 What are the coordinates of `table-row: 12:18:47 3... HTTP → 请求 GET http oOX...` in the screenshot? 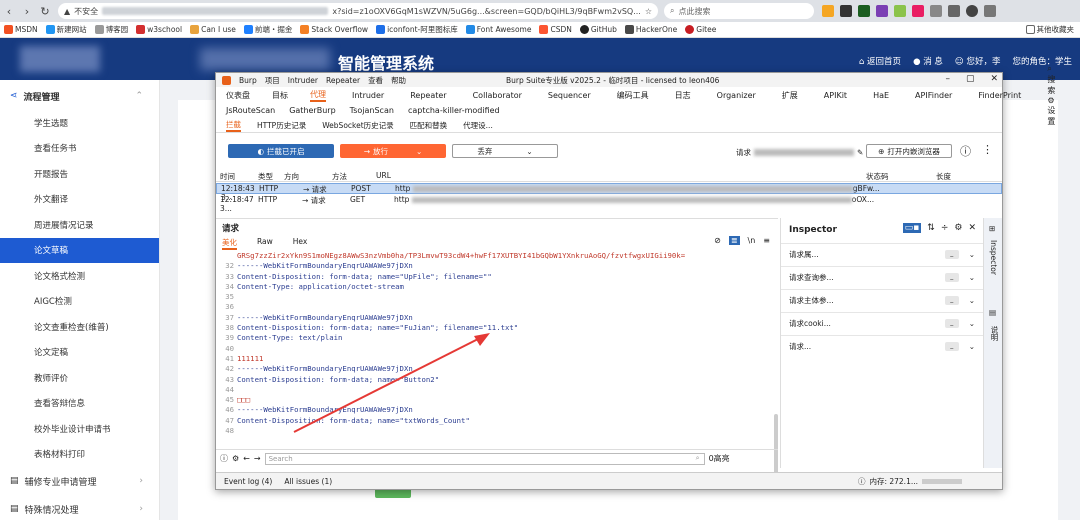 It's located at (609, 204).